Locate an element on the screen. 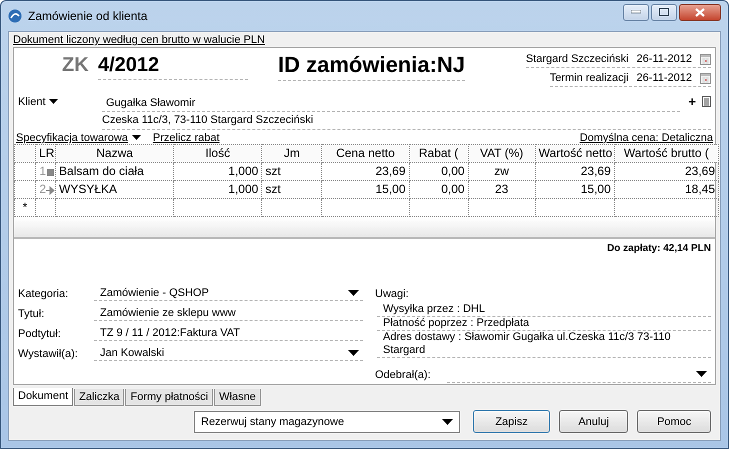  add-client-button: + is located at coordinates (692, 102).